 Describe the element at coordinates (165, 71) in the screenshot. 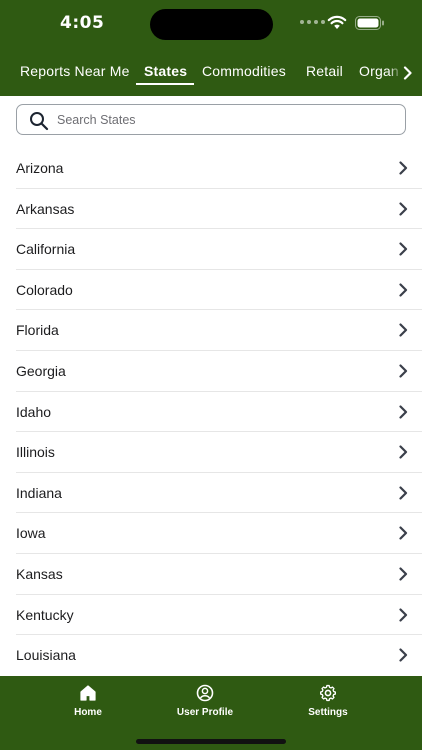

I see `tab-states: States` at that location.